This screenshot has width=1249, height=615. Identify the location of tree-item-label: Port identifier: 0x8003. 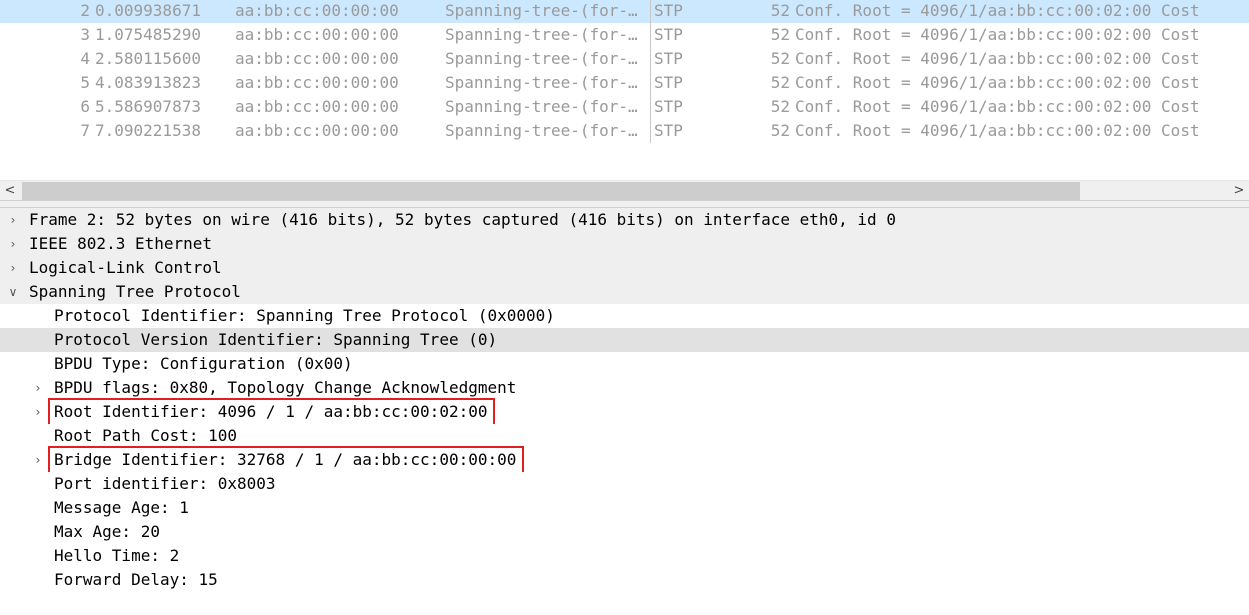
(165, 483).